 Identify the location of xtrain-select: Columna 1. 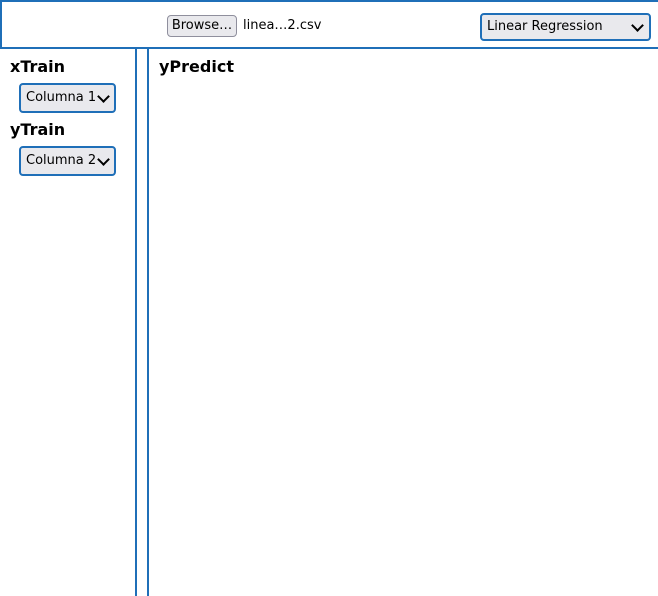
(67, 98).